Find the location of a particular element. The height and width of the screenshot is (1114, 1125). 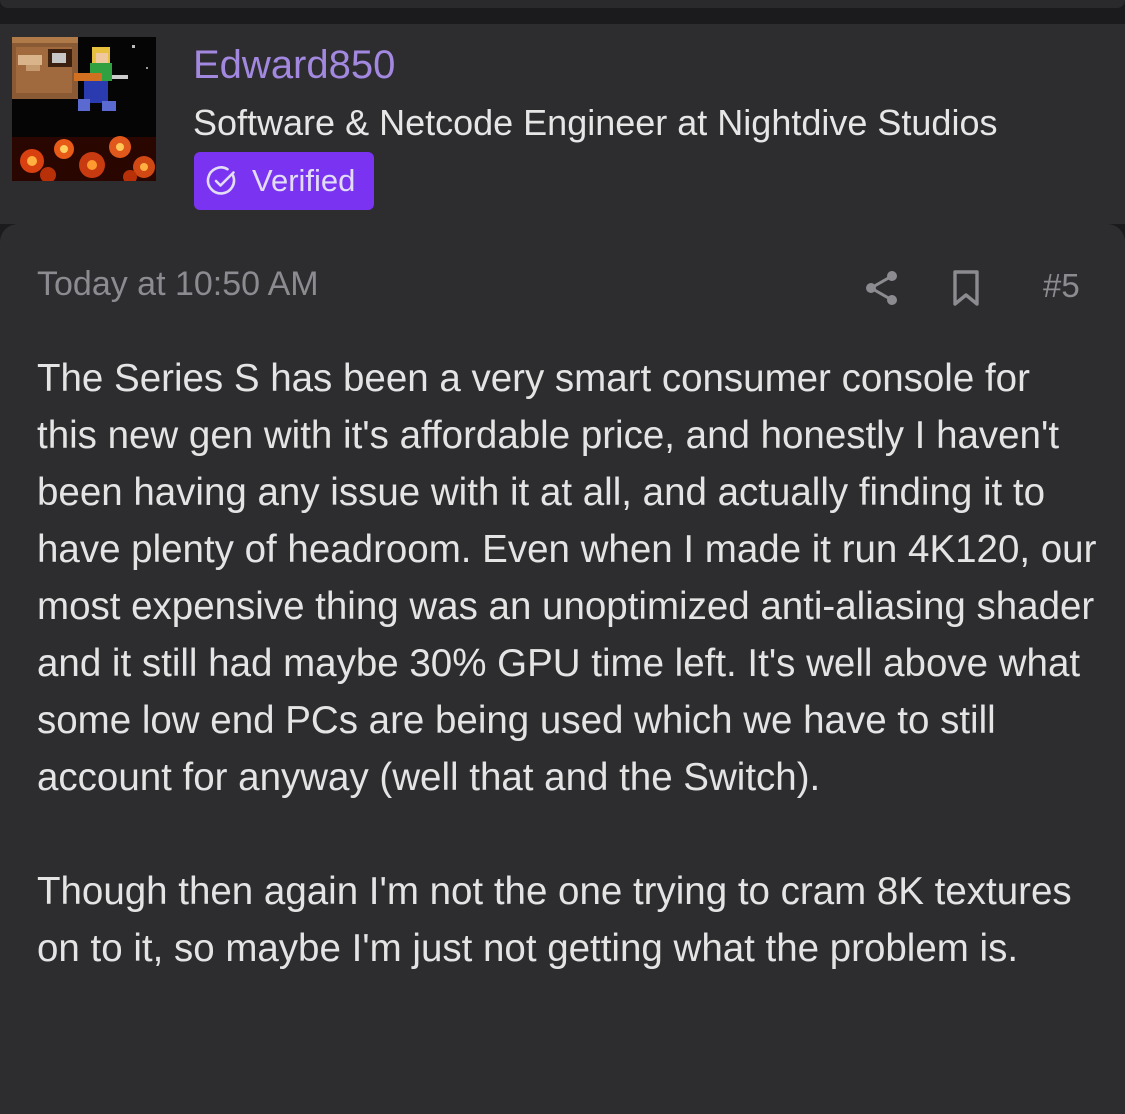

post-number-link: #5 is located at coordinates (1061, 286).